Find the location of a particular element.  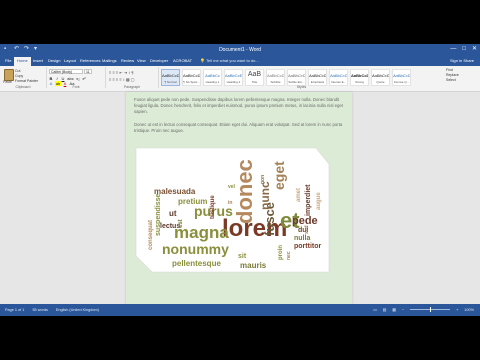

style-emphasis: AaBbCcDcEmphasis is located at coordinates (317, 77).